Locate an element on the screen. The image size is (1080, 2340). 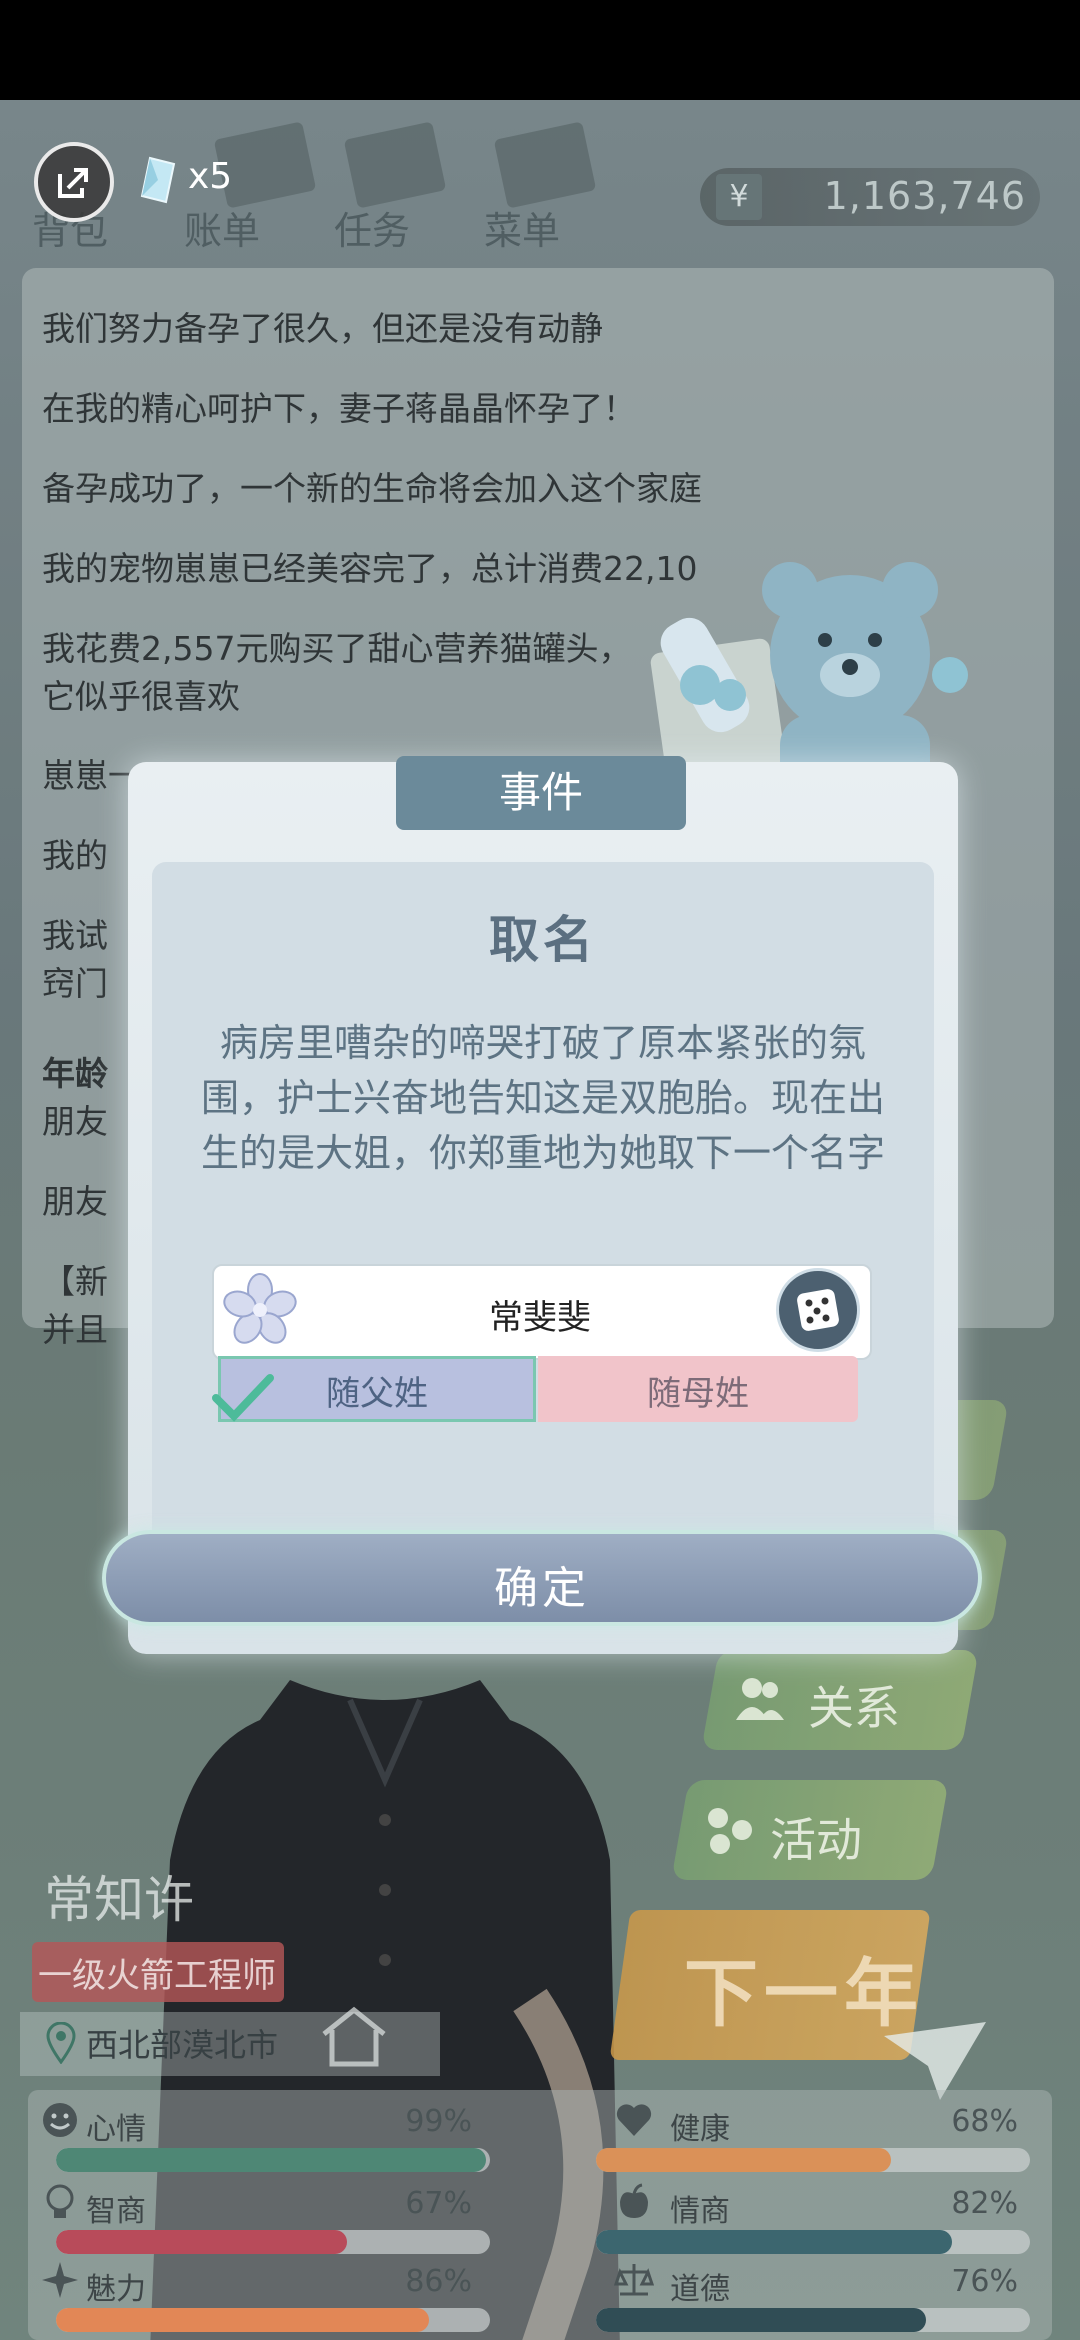
checkmark-icon is located at coordinates (243, 1398).